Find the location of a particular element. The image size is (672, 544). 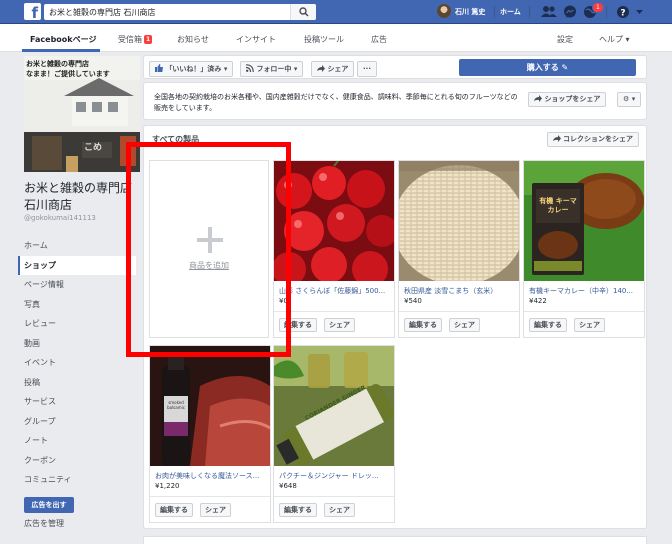

product-image: CORIANDER GINGER is located at coordinates (334, 406).